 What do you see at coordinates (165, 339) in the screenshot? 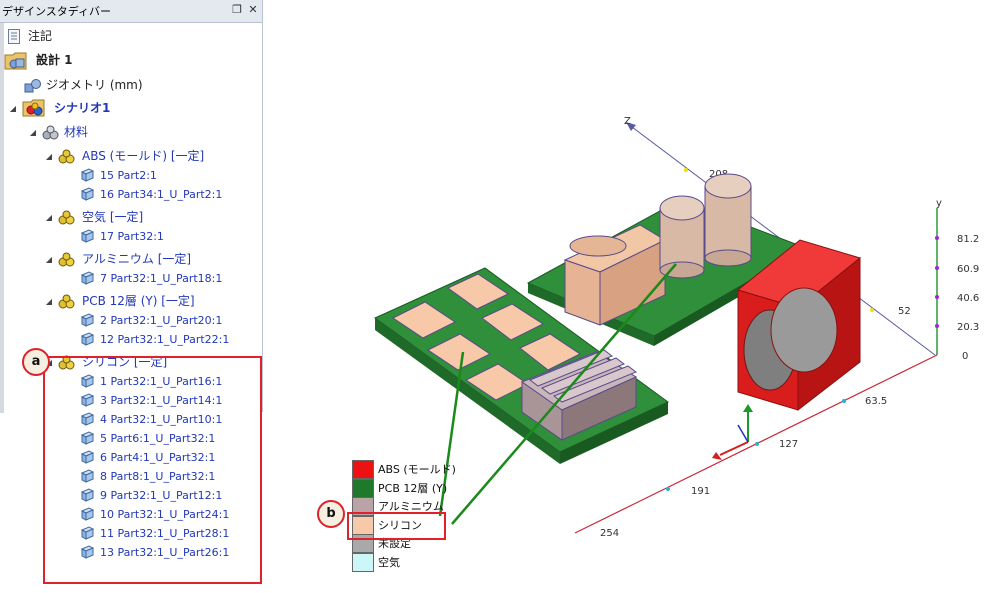
I see `tree-label: 12 Part32:1_U_Part22:1` at bounding box center [165, 339].